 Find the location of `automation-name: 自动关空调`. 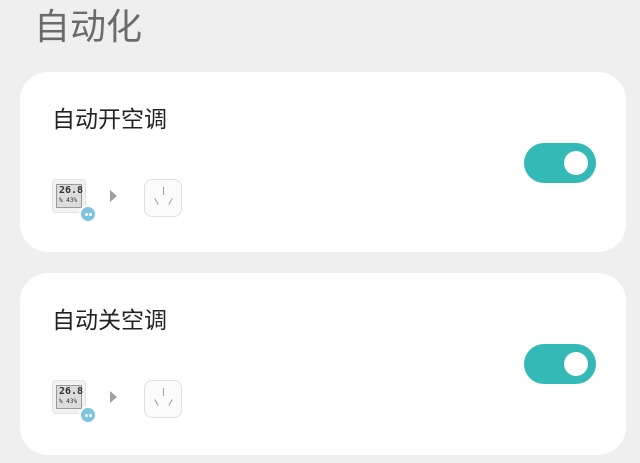

automation-name: 自动关空调 is located at coordinates (109, 321).